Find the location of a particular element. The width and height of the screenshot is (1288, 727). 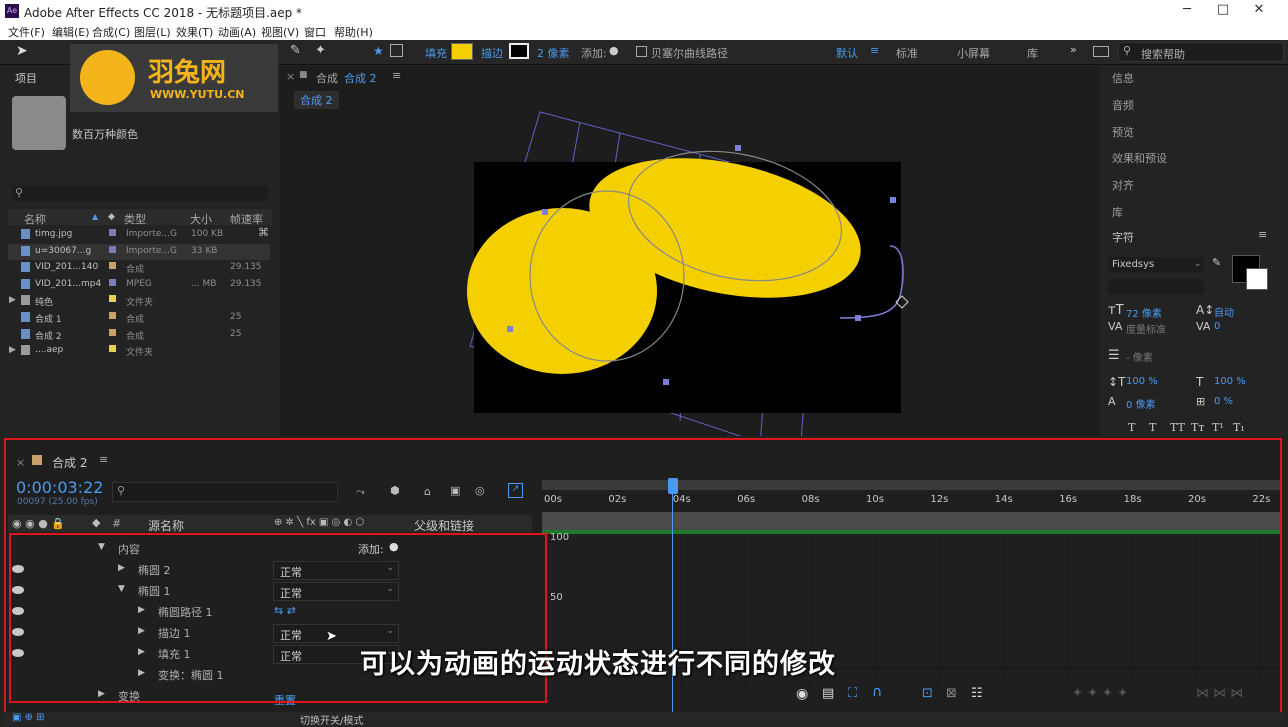

sort-icon: ▲ is located at coordinates (95, 216).